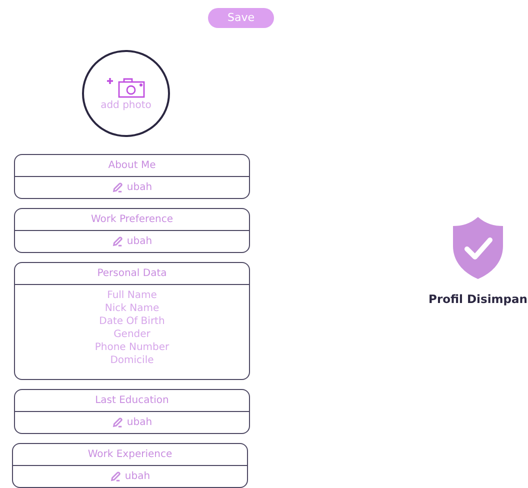 This screenshot has height=488, width=528. I want to click on saved-message: Profil Disimpan, so click(478, 299).